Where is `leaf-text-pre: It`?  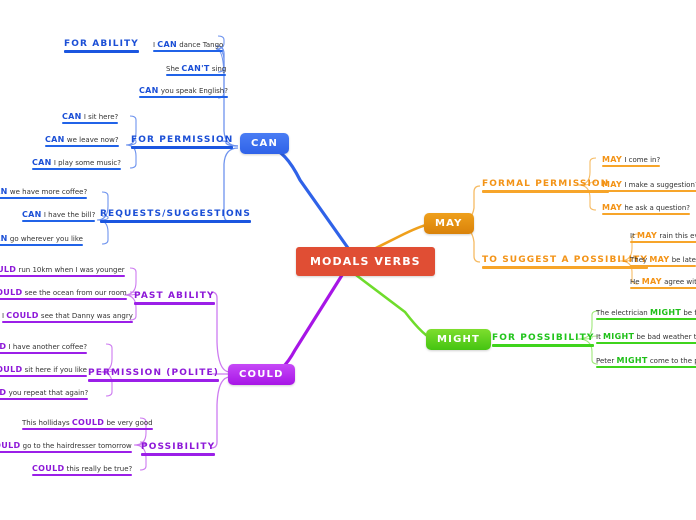
leaf-text-pre: It is located at coordinates (600, 337).